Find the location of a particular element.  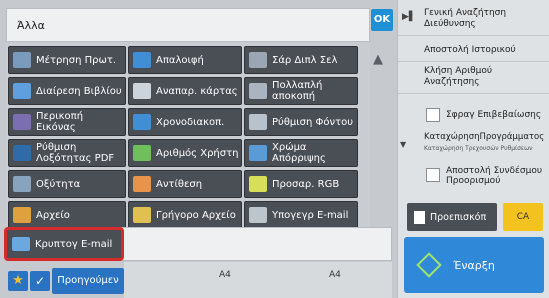

function-label: Διαίρεση Βιβλίου is located at coordinates (79, 91).